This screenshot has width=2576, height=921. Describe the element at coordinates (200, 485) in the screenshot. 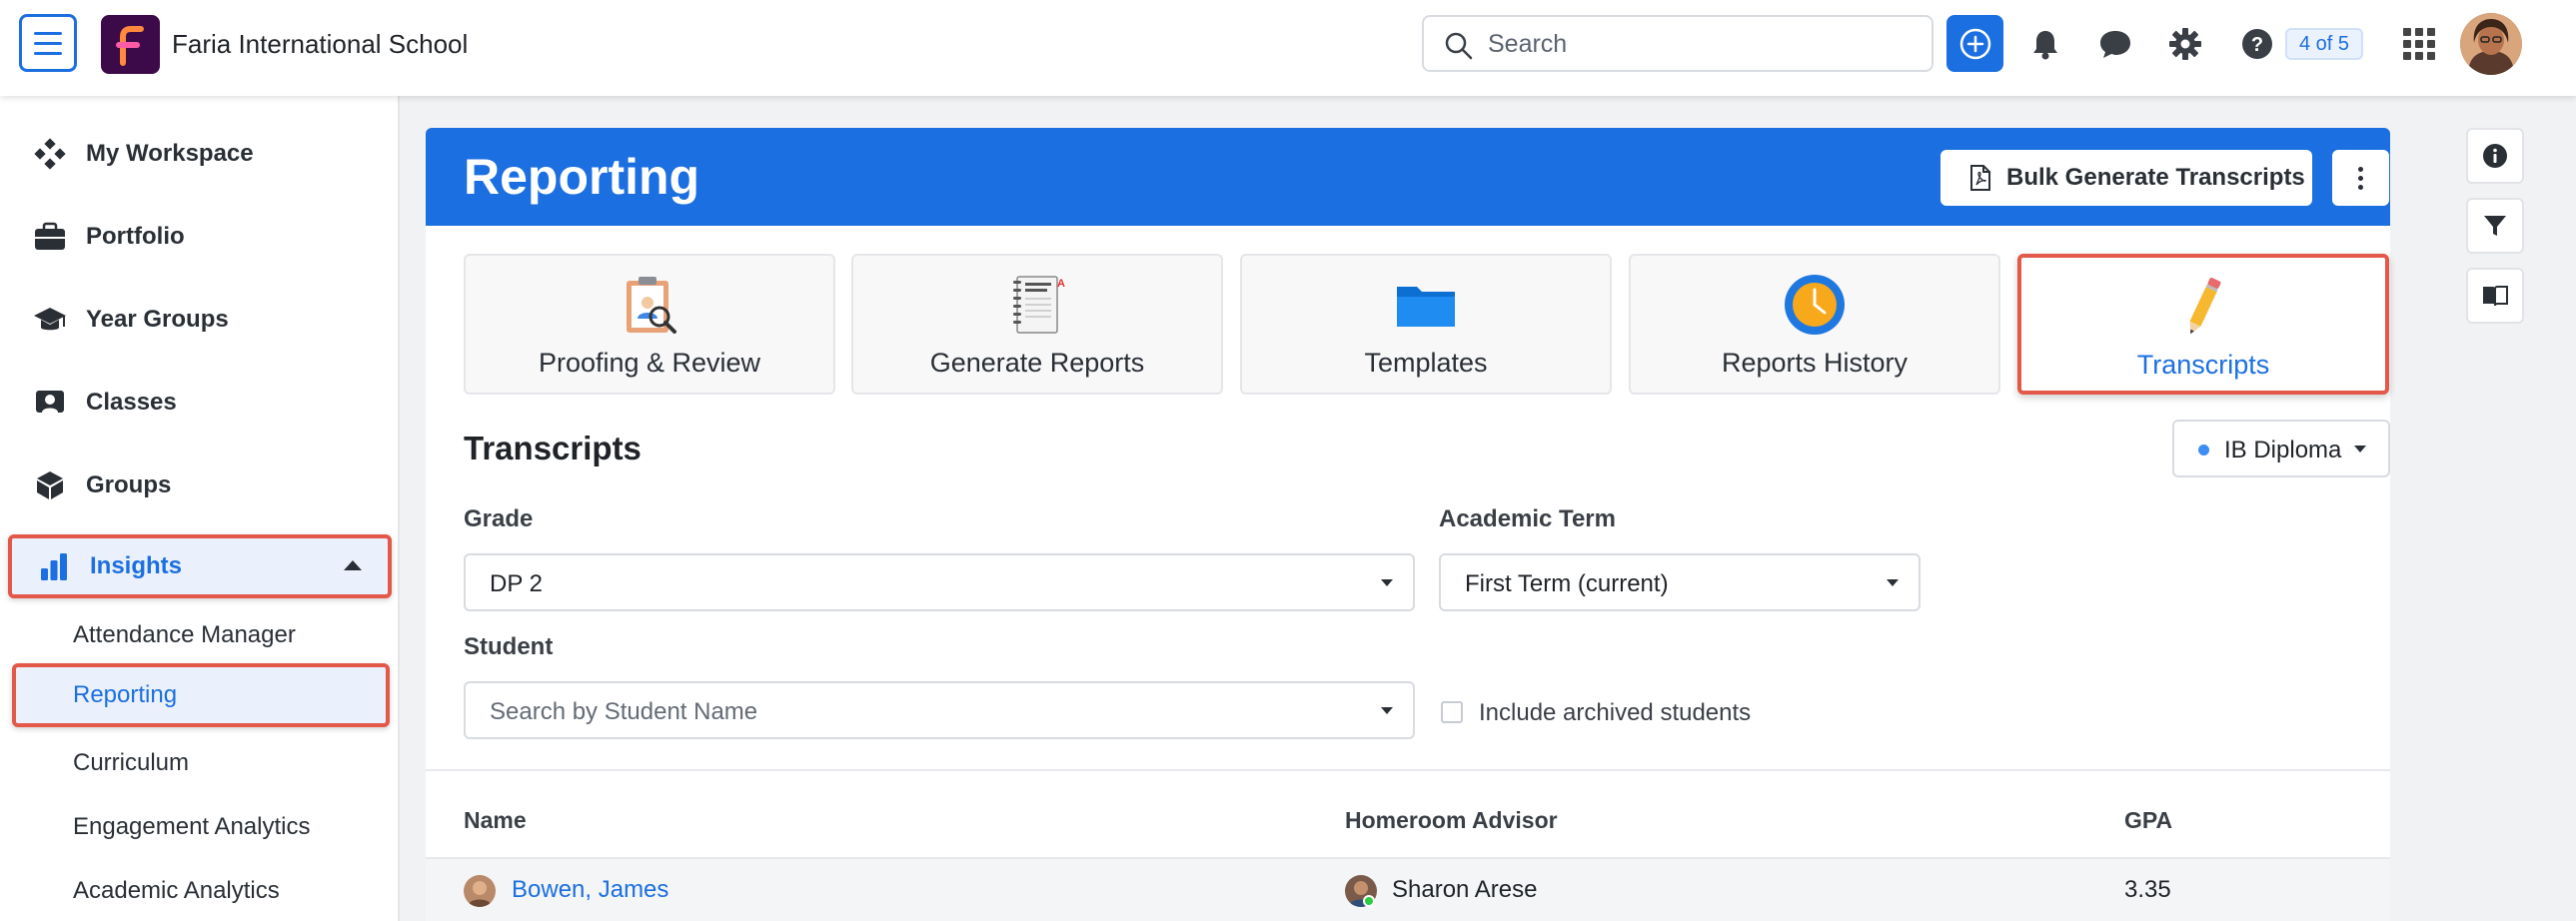

I see `sidebar-item-groups: Groups` at that location.